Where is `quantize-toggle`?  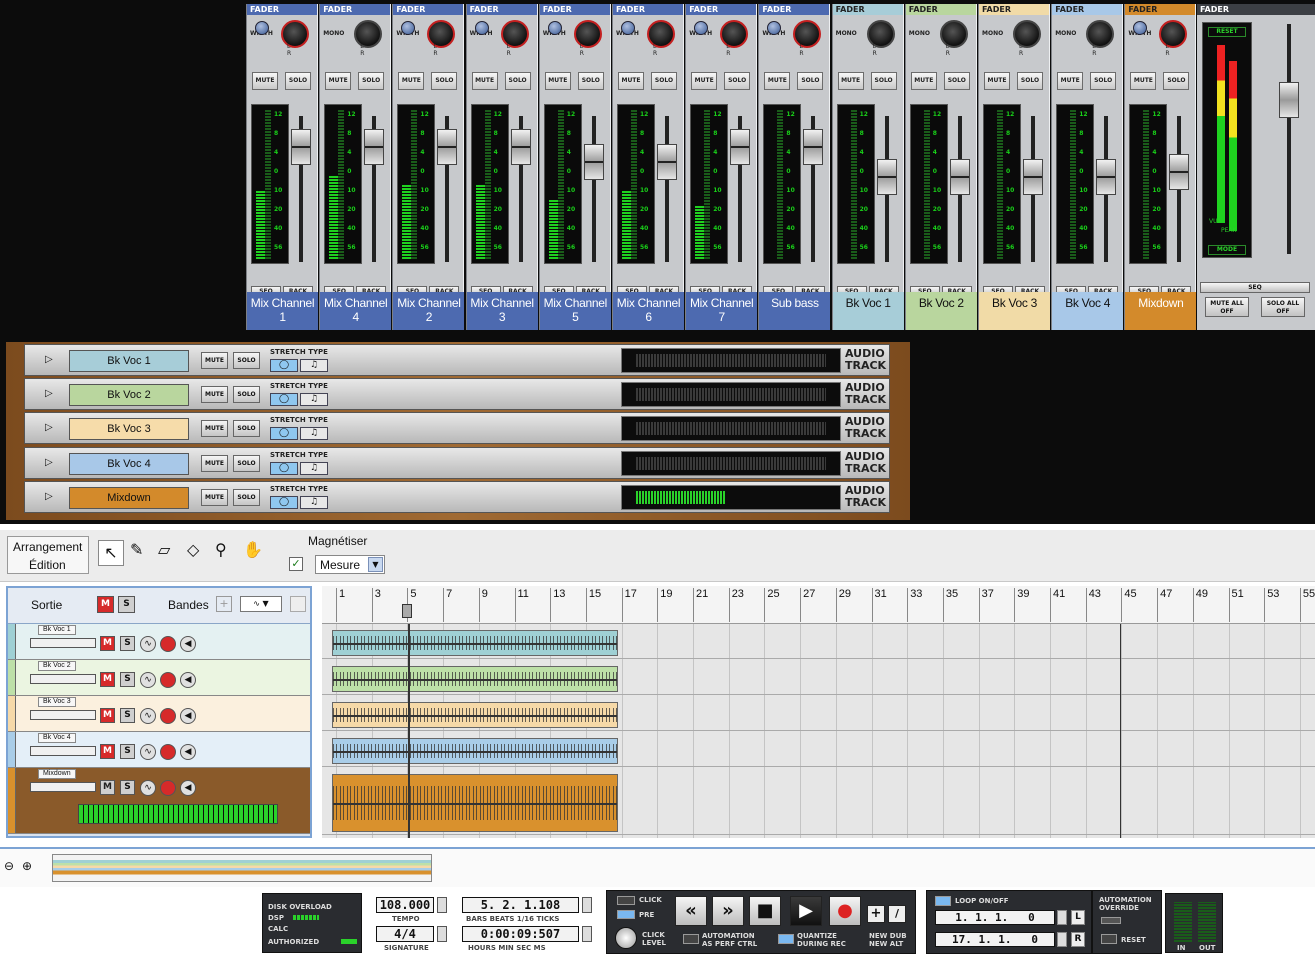
quantize-toggle is located at coordinates (786, 939).